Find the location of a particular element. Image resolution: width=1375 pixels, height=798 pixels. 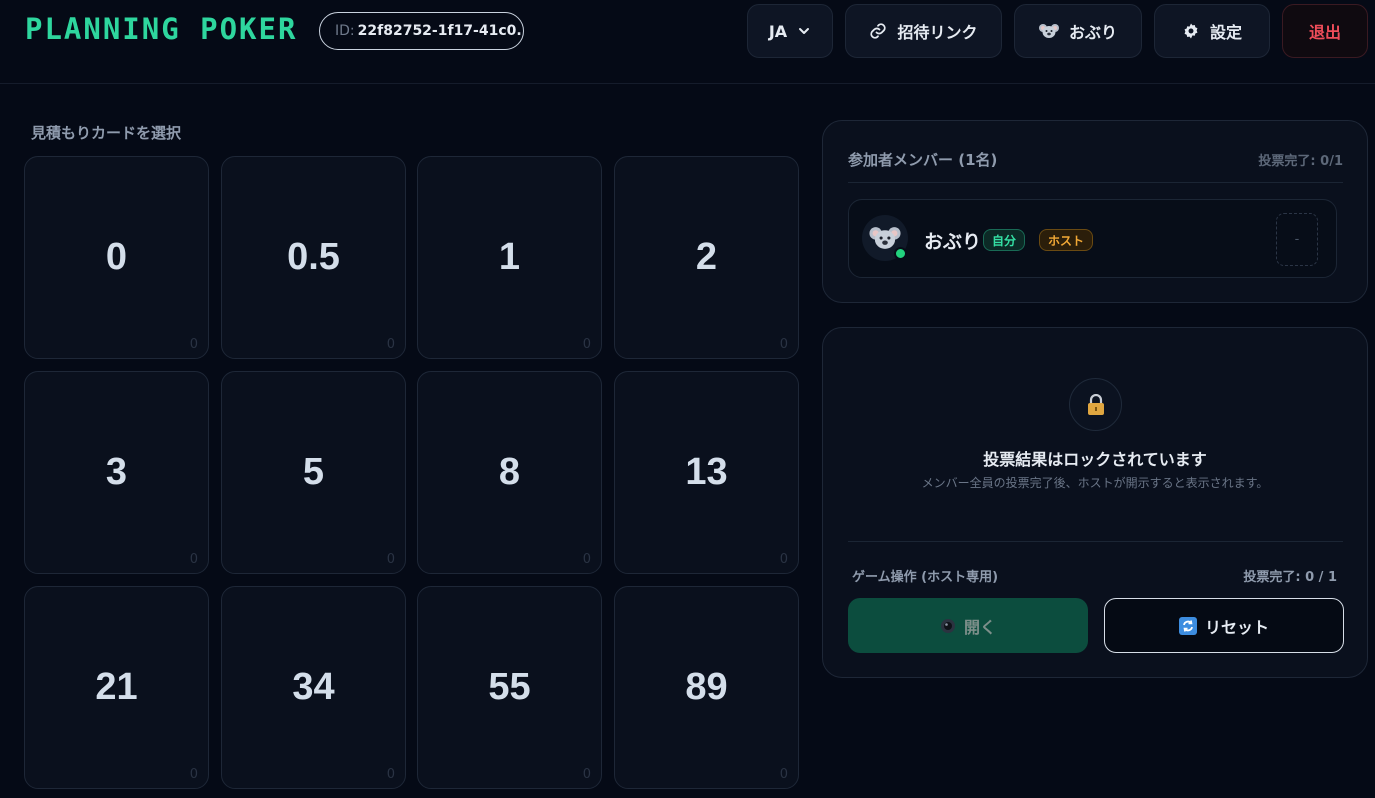

card-value: 8 is located at coordinates (509, 472).